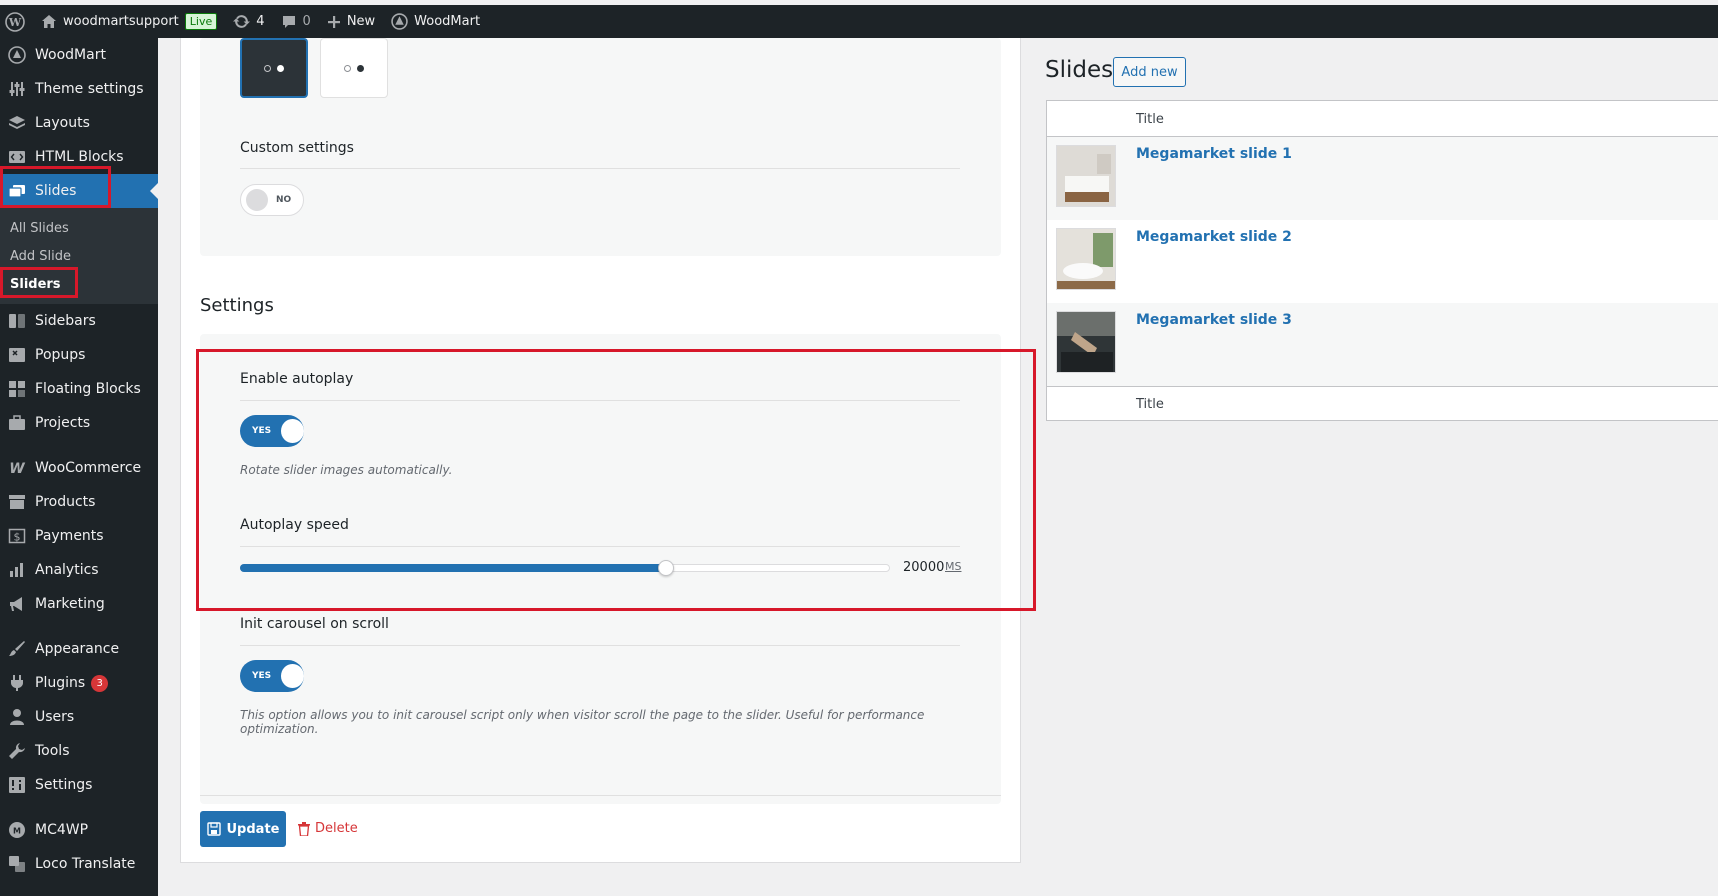  Describe the element at coordinates (79, 570) in the screenshot. I see `sidebar-item-analytics: Analytics` at that location.